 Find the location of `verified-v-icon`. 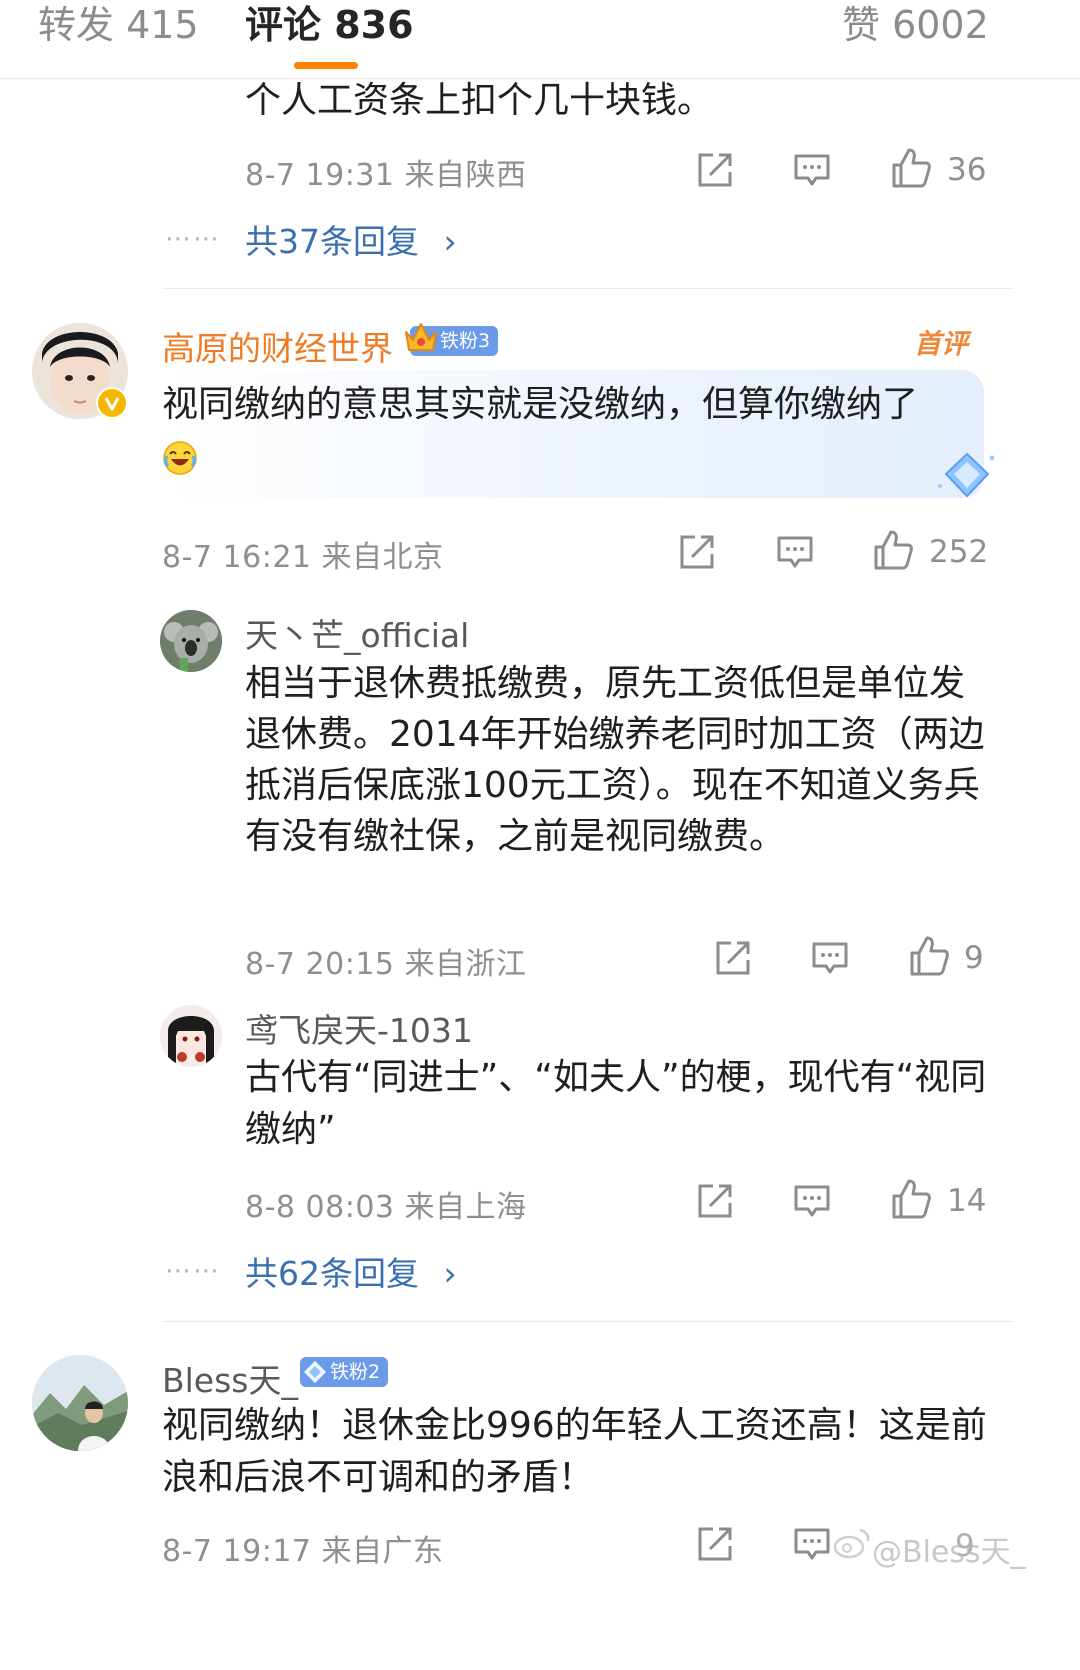

verified-v-icon is located at coordinates (112, 403).